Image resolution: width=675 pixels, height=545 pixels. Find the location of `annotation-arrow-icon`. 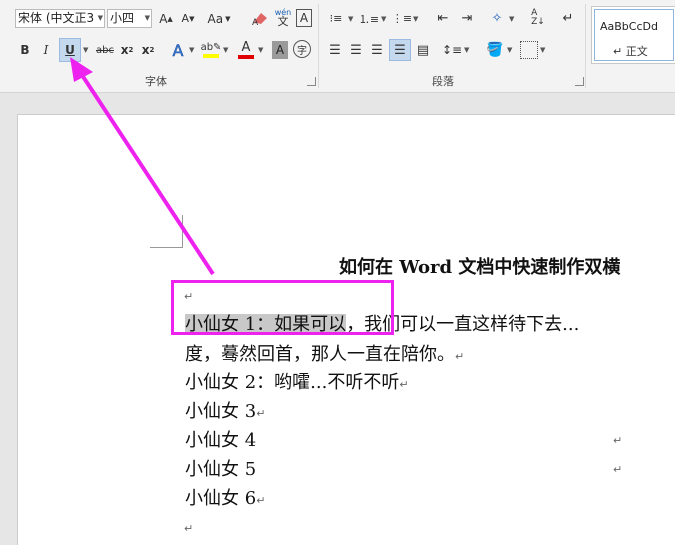

annotation-arrow-icon is located at coordinates (142, 166).